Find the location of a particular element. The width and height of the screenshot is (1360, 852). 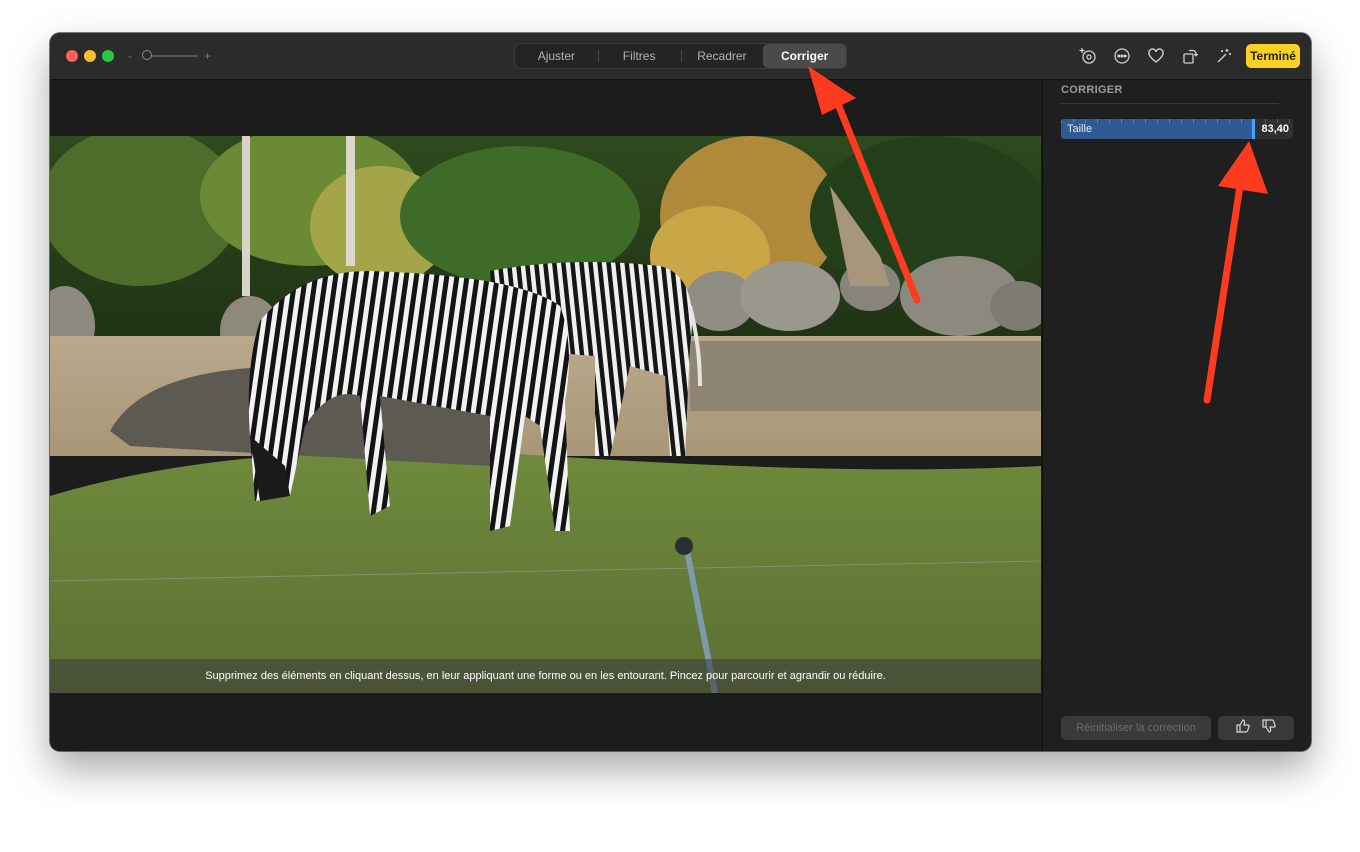

toolbar-icons is located at coordinates (1156, 56).